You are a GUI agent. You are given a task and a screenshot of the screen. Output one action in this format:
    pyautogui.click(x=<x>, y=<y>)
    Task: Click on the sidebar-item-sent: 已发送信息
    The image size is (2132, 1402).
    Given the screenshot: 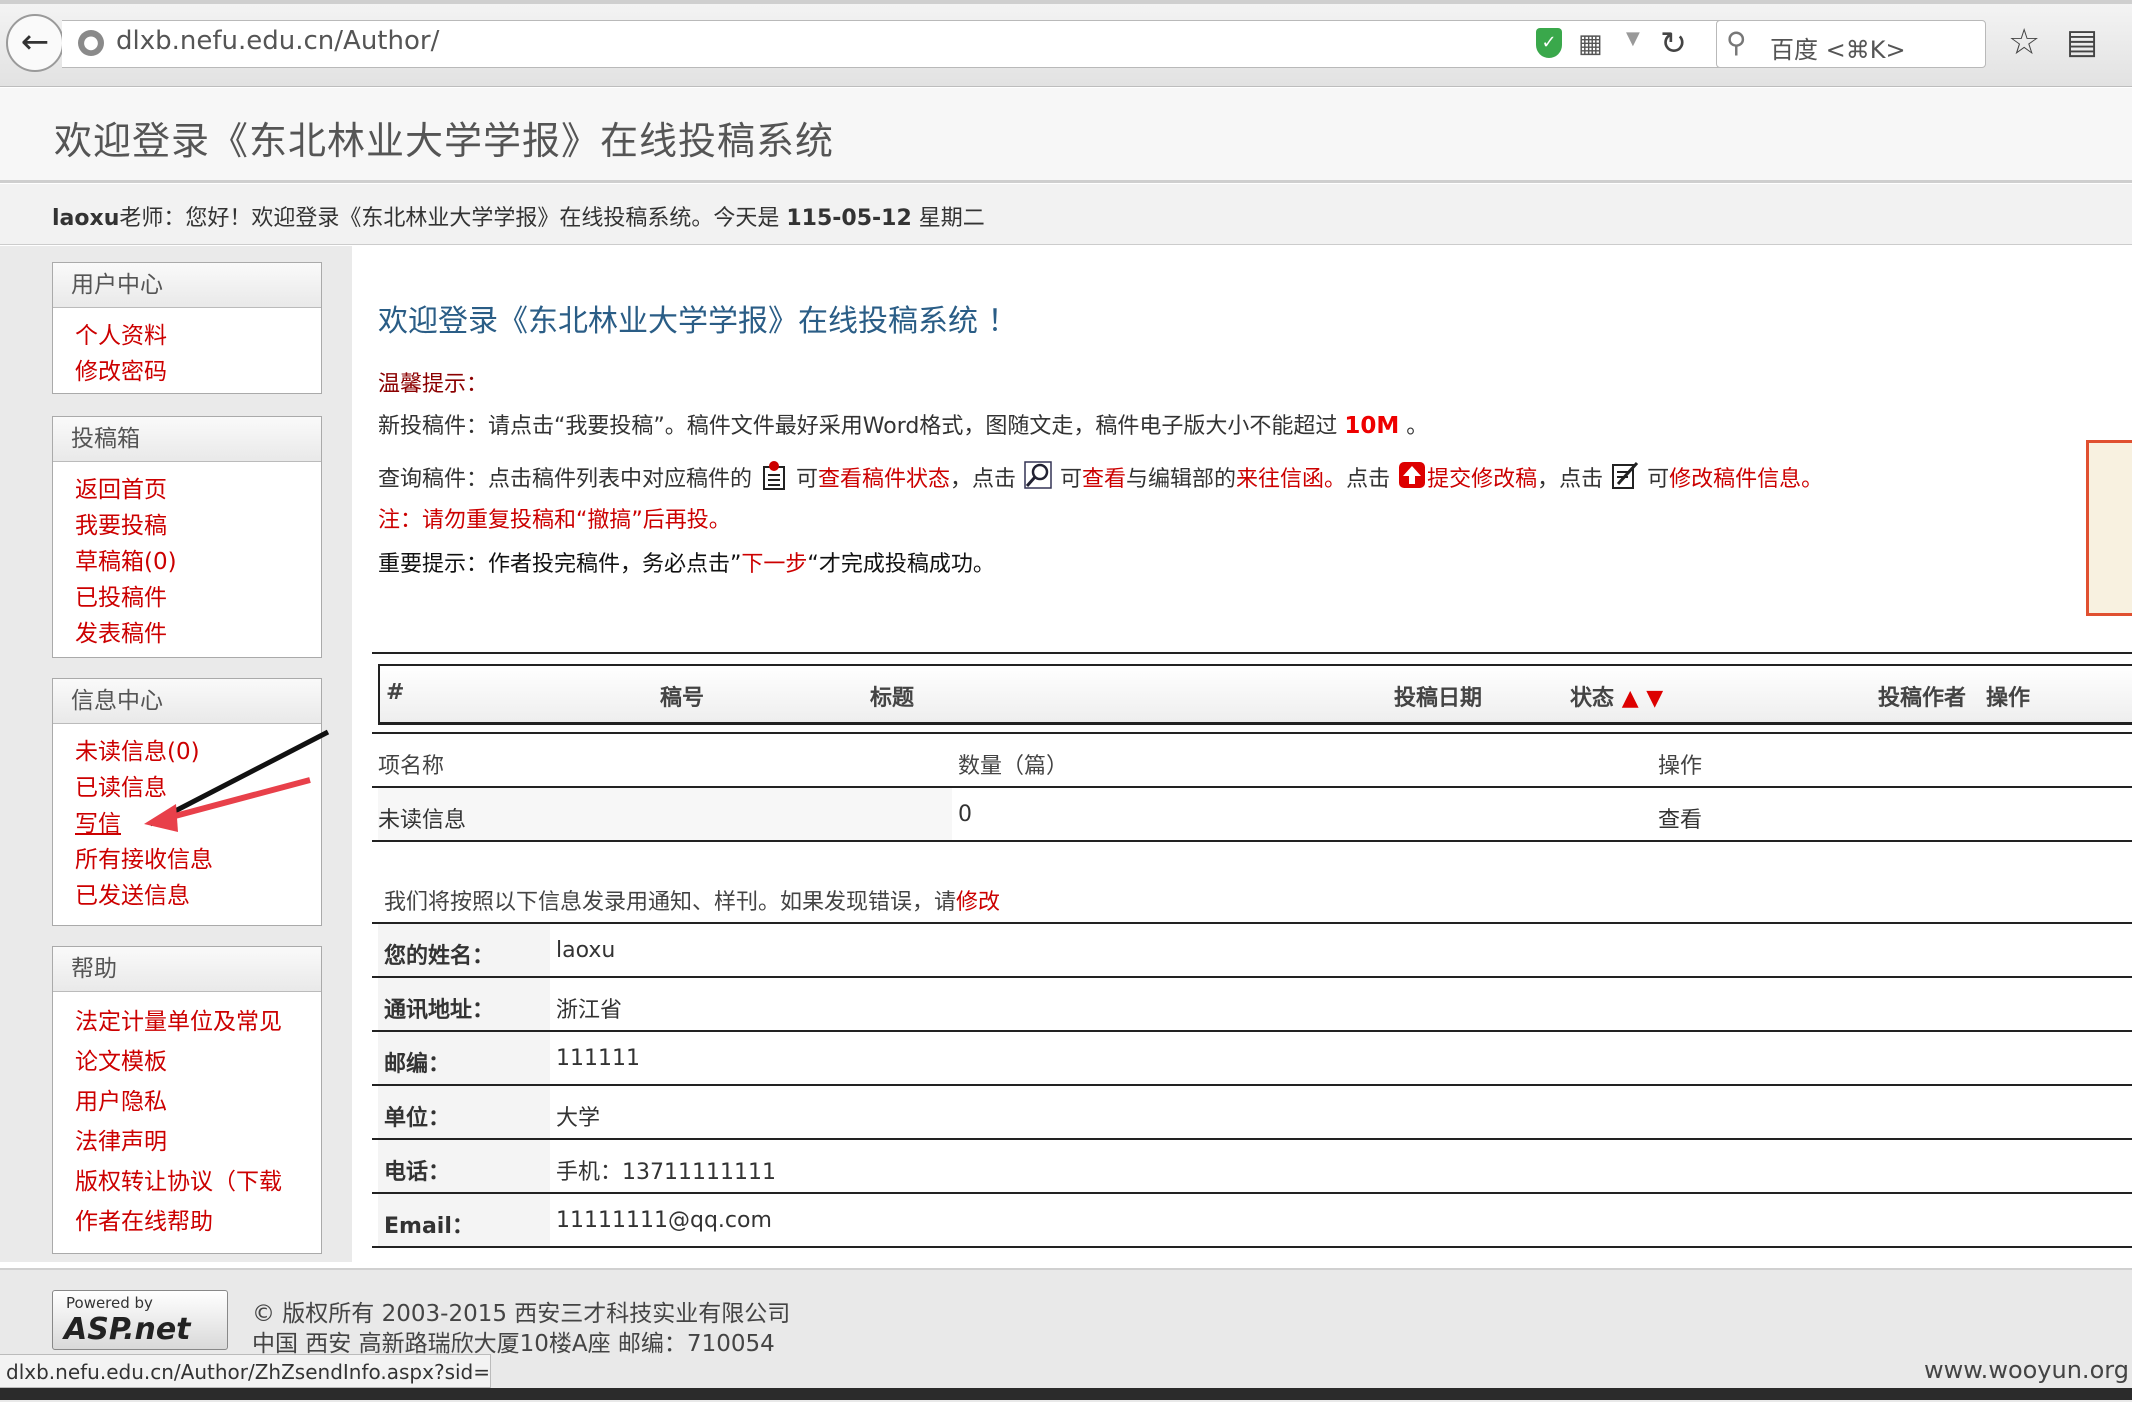 What is the action you would take?
    pyautogui.click(x=198, y=896)
    